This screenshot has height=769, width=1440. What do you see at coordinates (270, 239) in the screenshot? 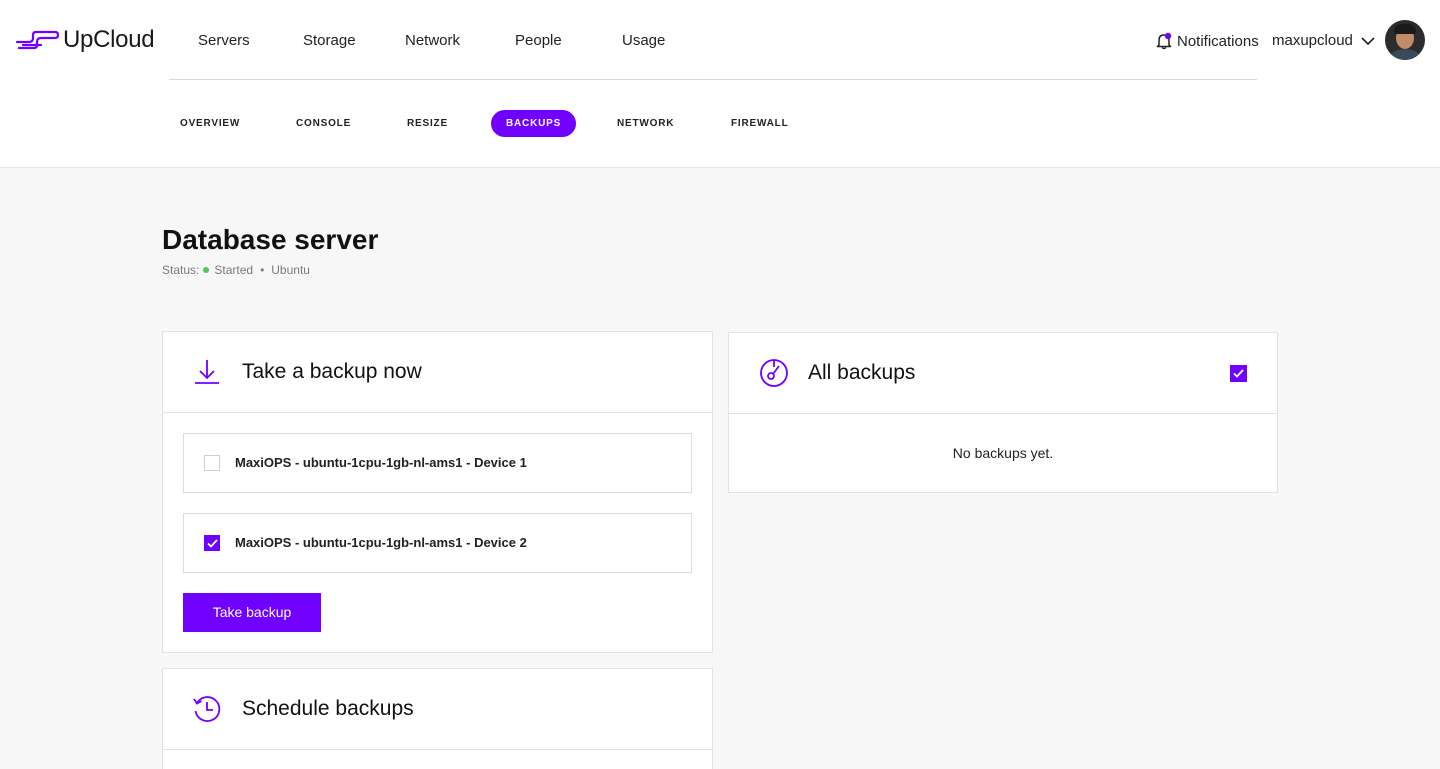
I see `page-title: Database server` at bounding box center [270, 239].